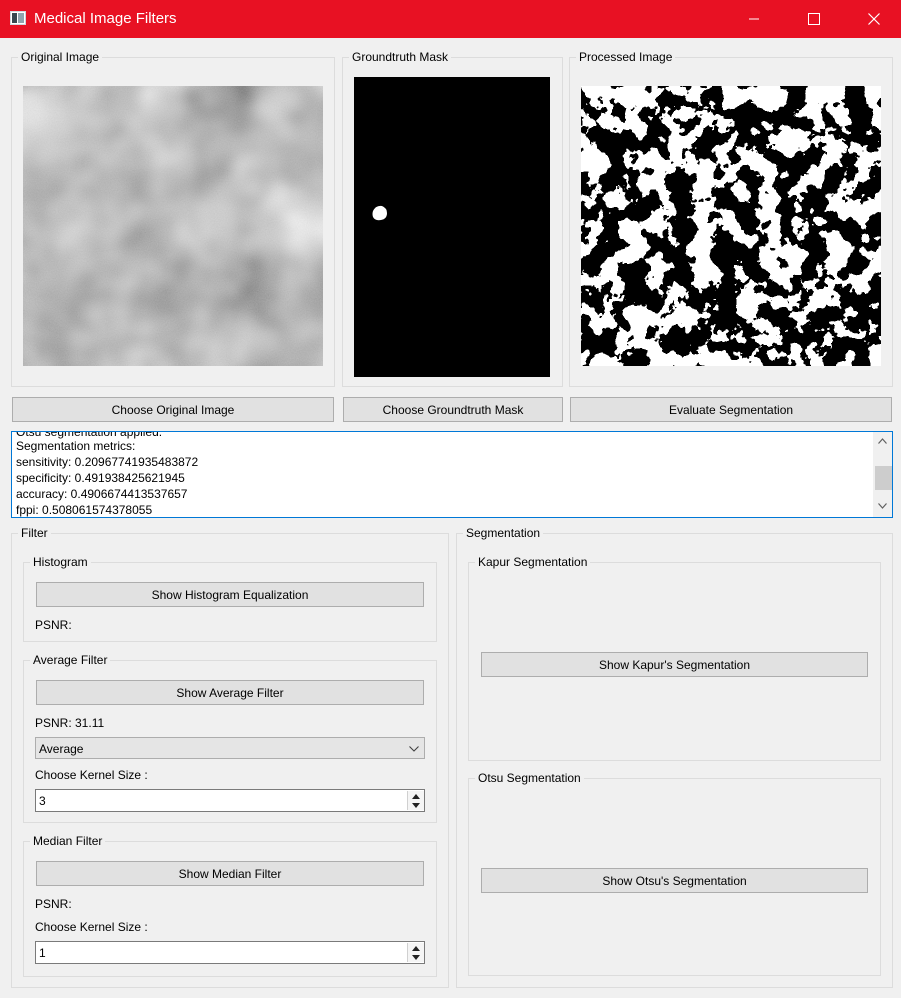 This screenshot has width=901, height=998. I want to click on choose-original-image-button: Choose Original Image, so click(173, 409).